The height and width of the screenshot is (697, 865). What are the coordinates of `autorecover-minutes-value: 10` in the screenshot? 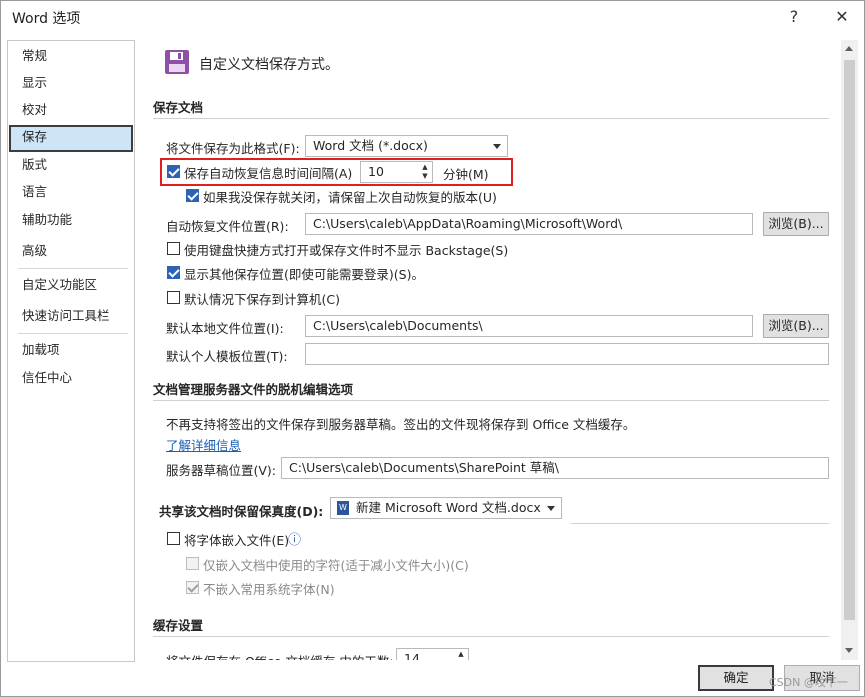 It's located at (376, 171).